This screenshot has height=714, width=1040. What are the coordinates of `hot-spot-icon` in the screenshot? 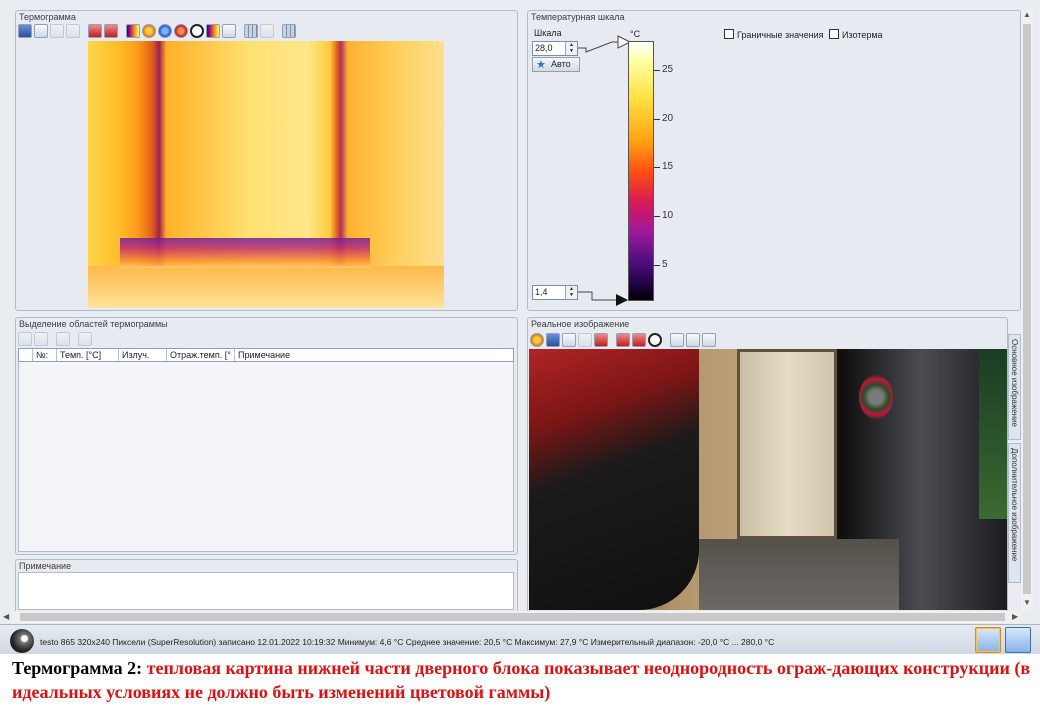 It's located at (149, 31).